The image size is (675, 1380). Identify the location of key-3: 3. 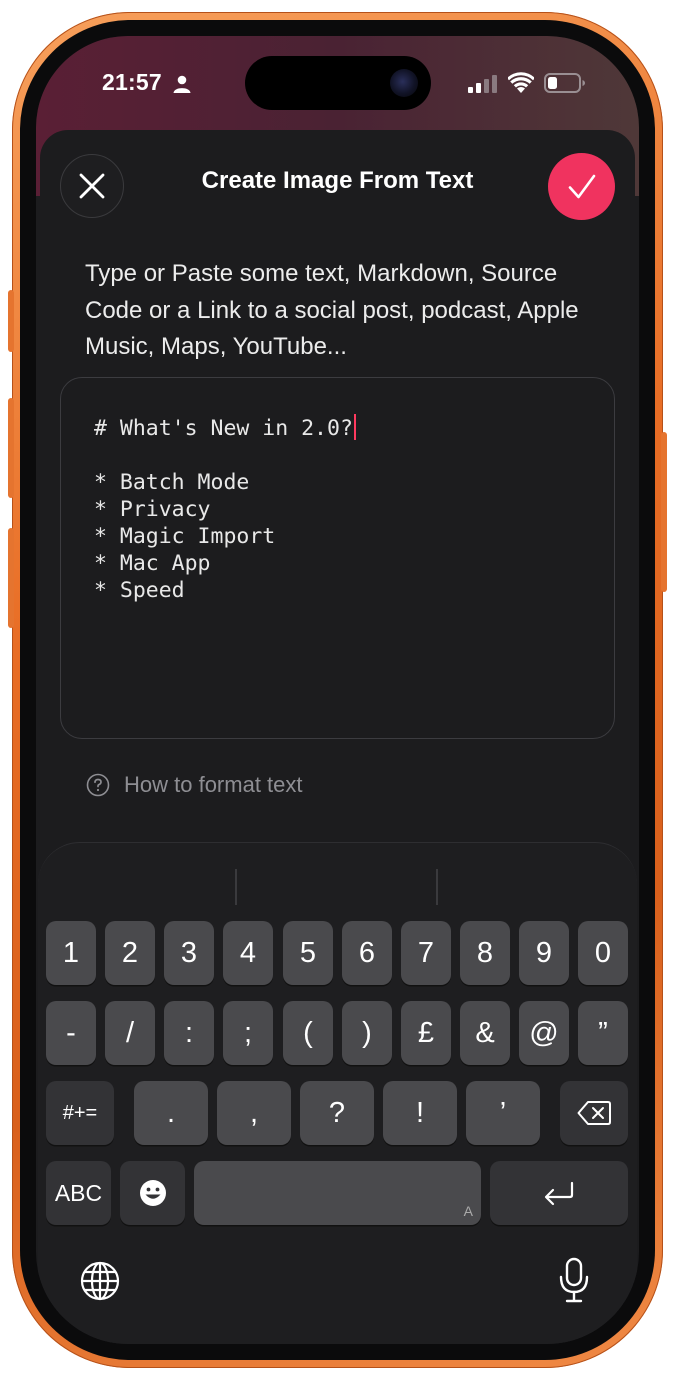
(189, 953).